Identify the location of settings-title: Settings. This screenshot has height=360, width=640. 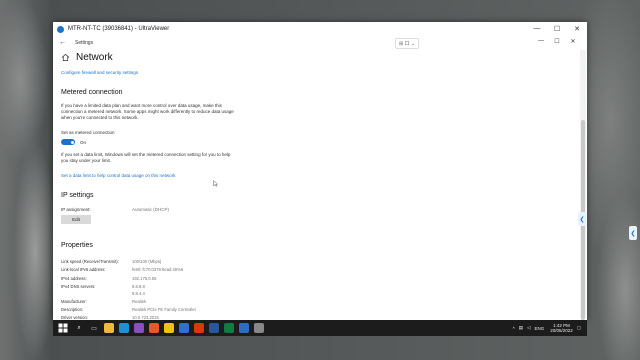
(84, 42).